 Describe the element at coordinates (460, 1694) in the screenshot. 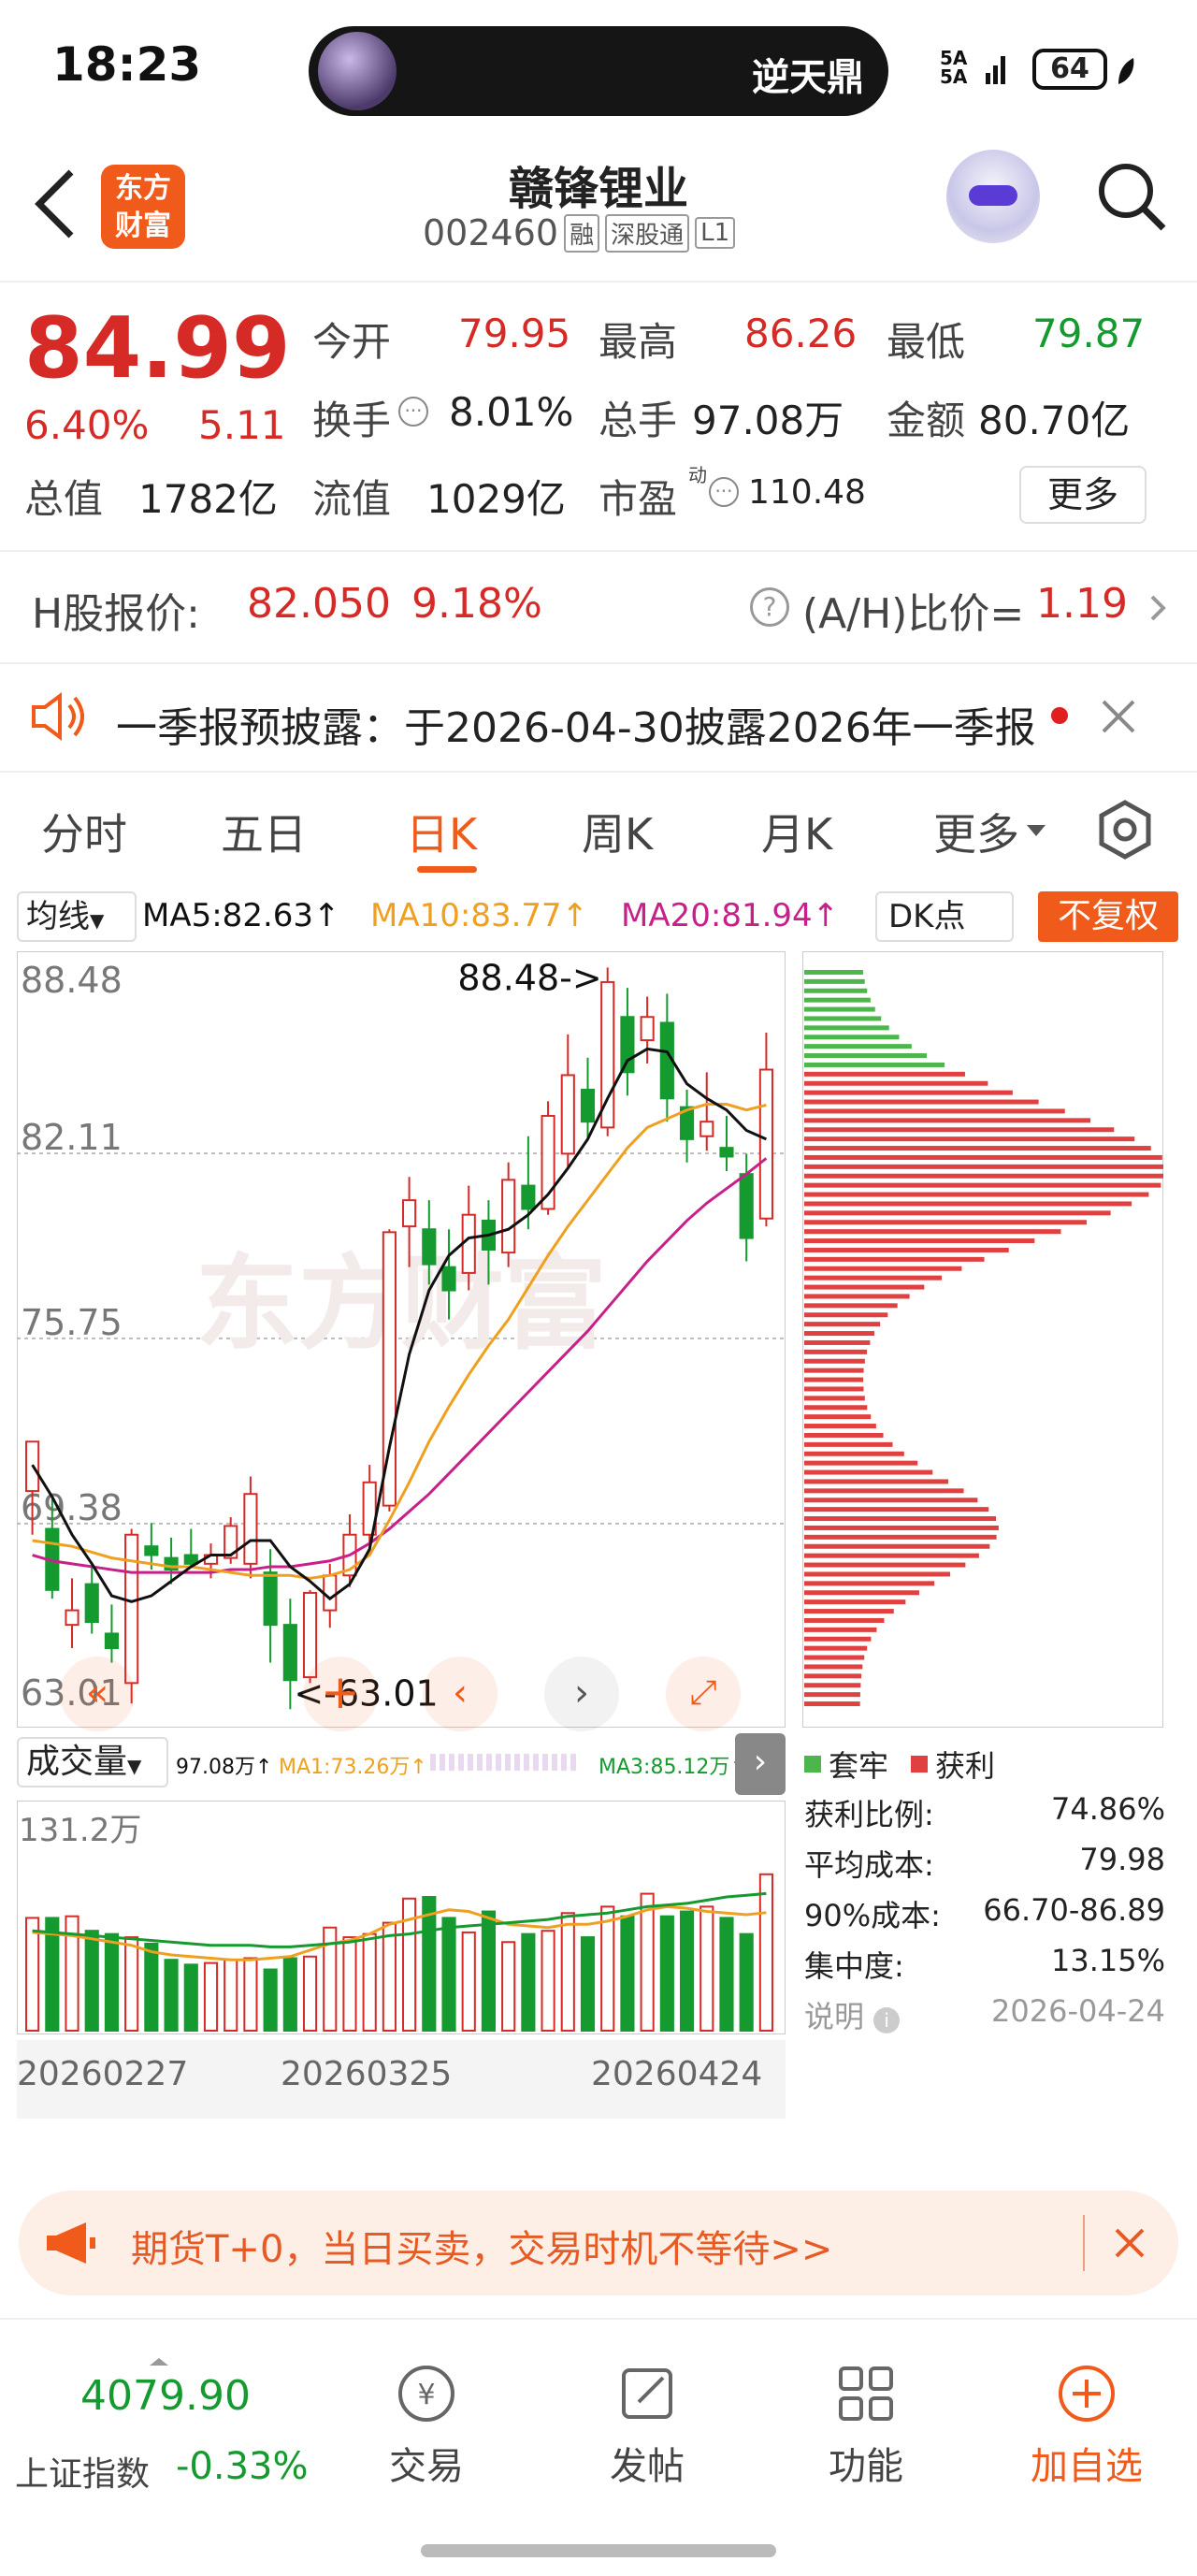

I see `chevron-left-icon: ‹` at that location.